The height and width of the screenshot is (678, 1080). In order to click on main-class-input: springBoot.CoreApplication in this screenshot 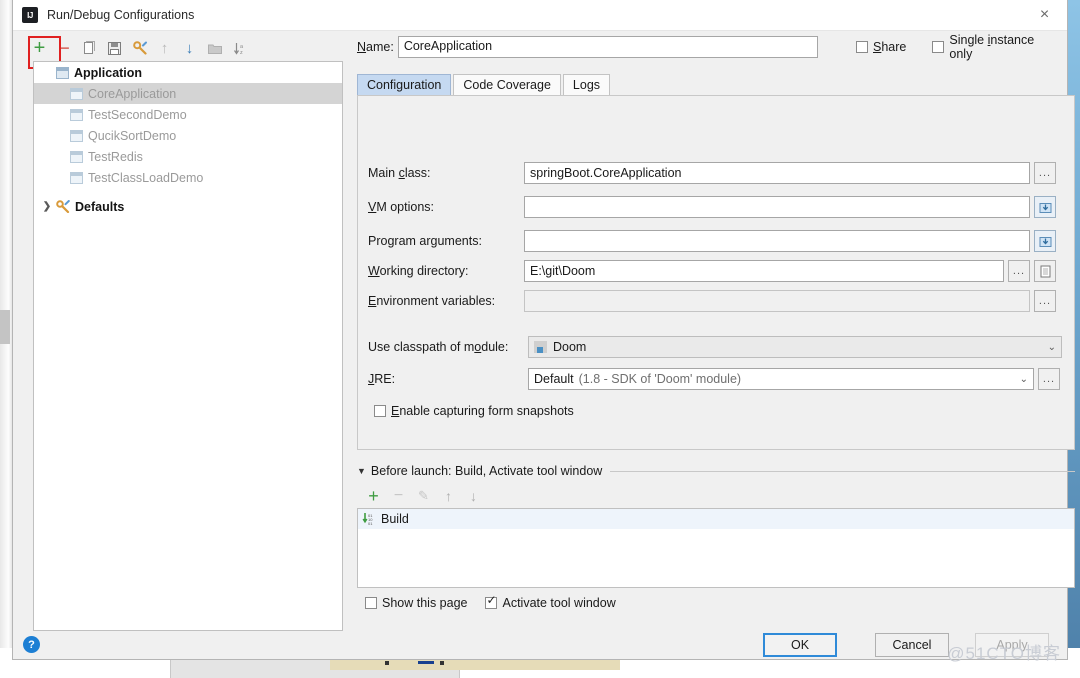, I will do `click(777, 173)`.